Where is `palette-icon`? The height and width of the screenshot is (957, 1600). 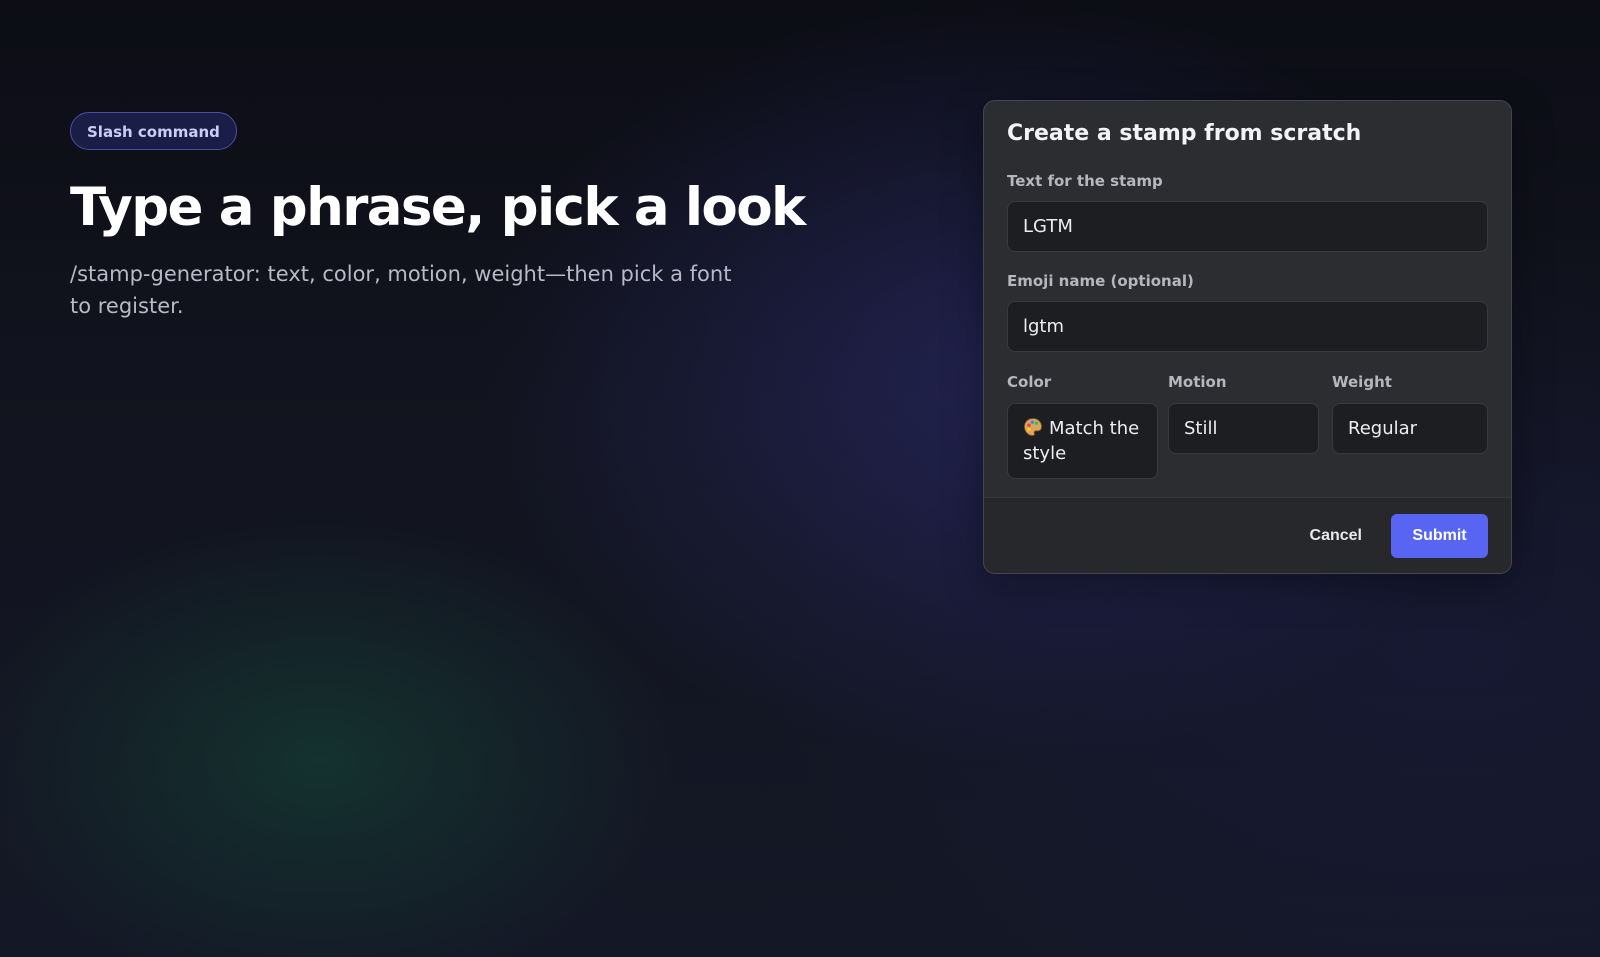 palette-icon is located at coordinates (1033, 427).